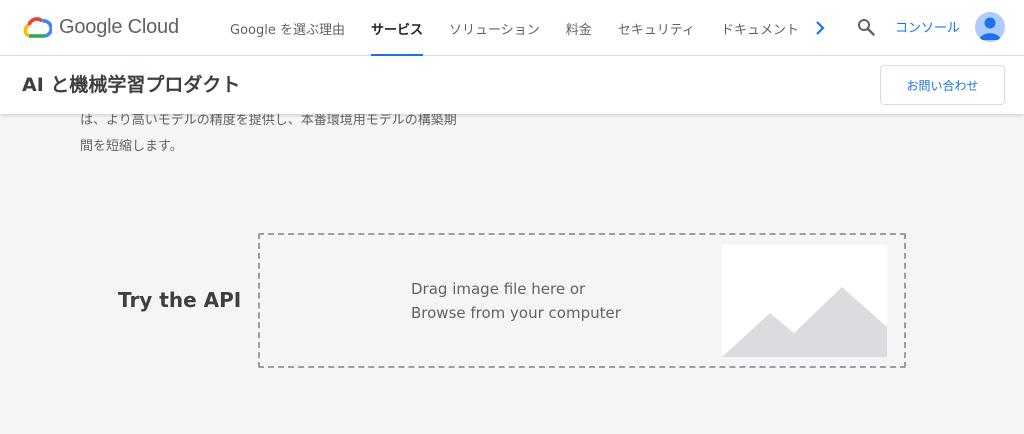 This screenshot has width=1024, height=434. I want to click on console-link: コンソール, so click(927, 26).